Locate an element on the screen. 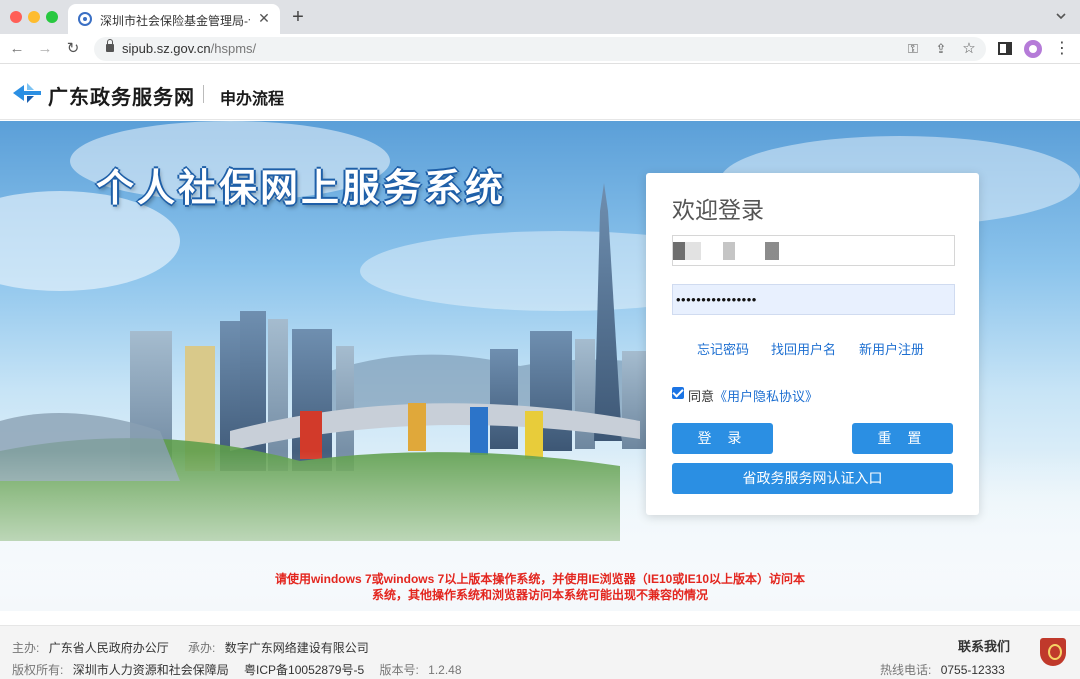 The height and width of the screenshot is (679, 1080). masked-username is located at coordinates (738, 251).